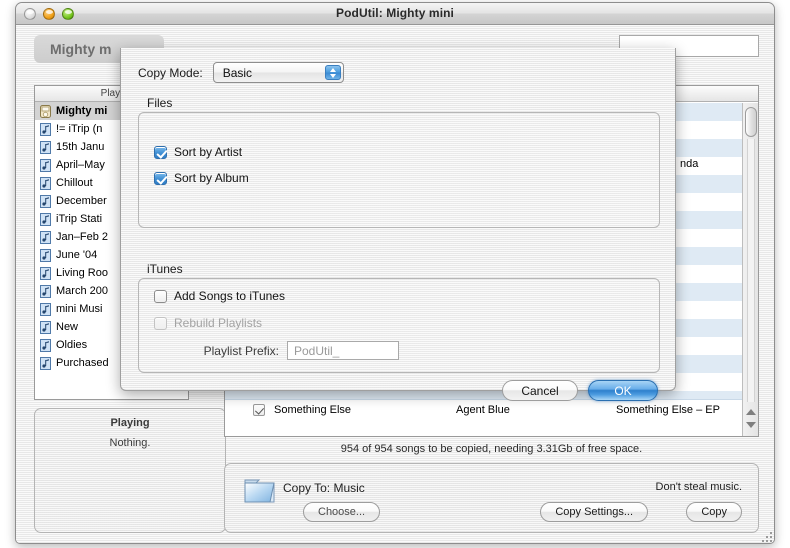 The width and height of the screenshot is (790, 548). Describe the element at coordinates (324, 488) in the screenshot. I see `copy-to-label: Copy To: Music` at that location.